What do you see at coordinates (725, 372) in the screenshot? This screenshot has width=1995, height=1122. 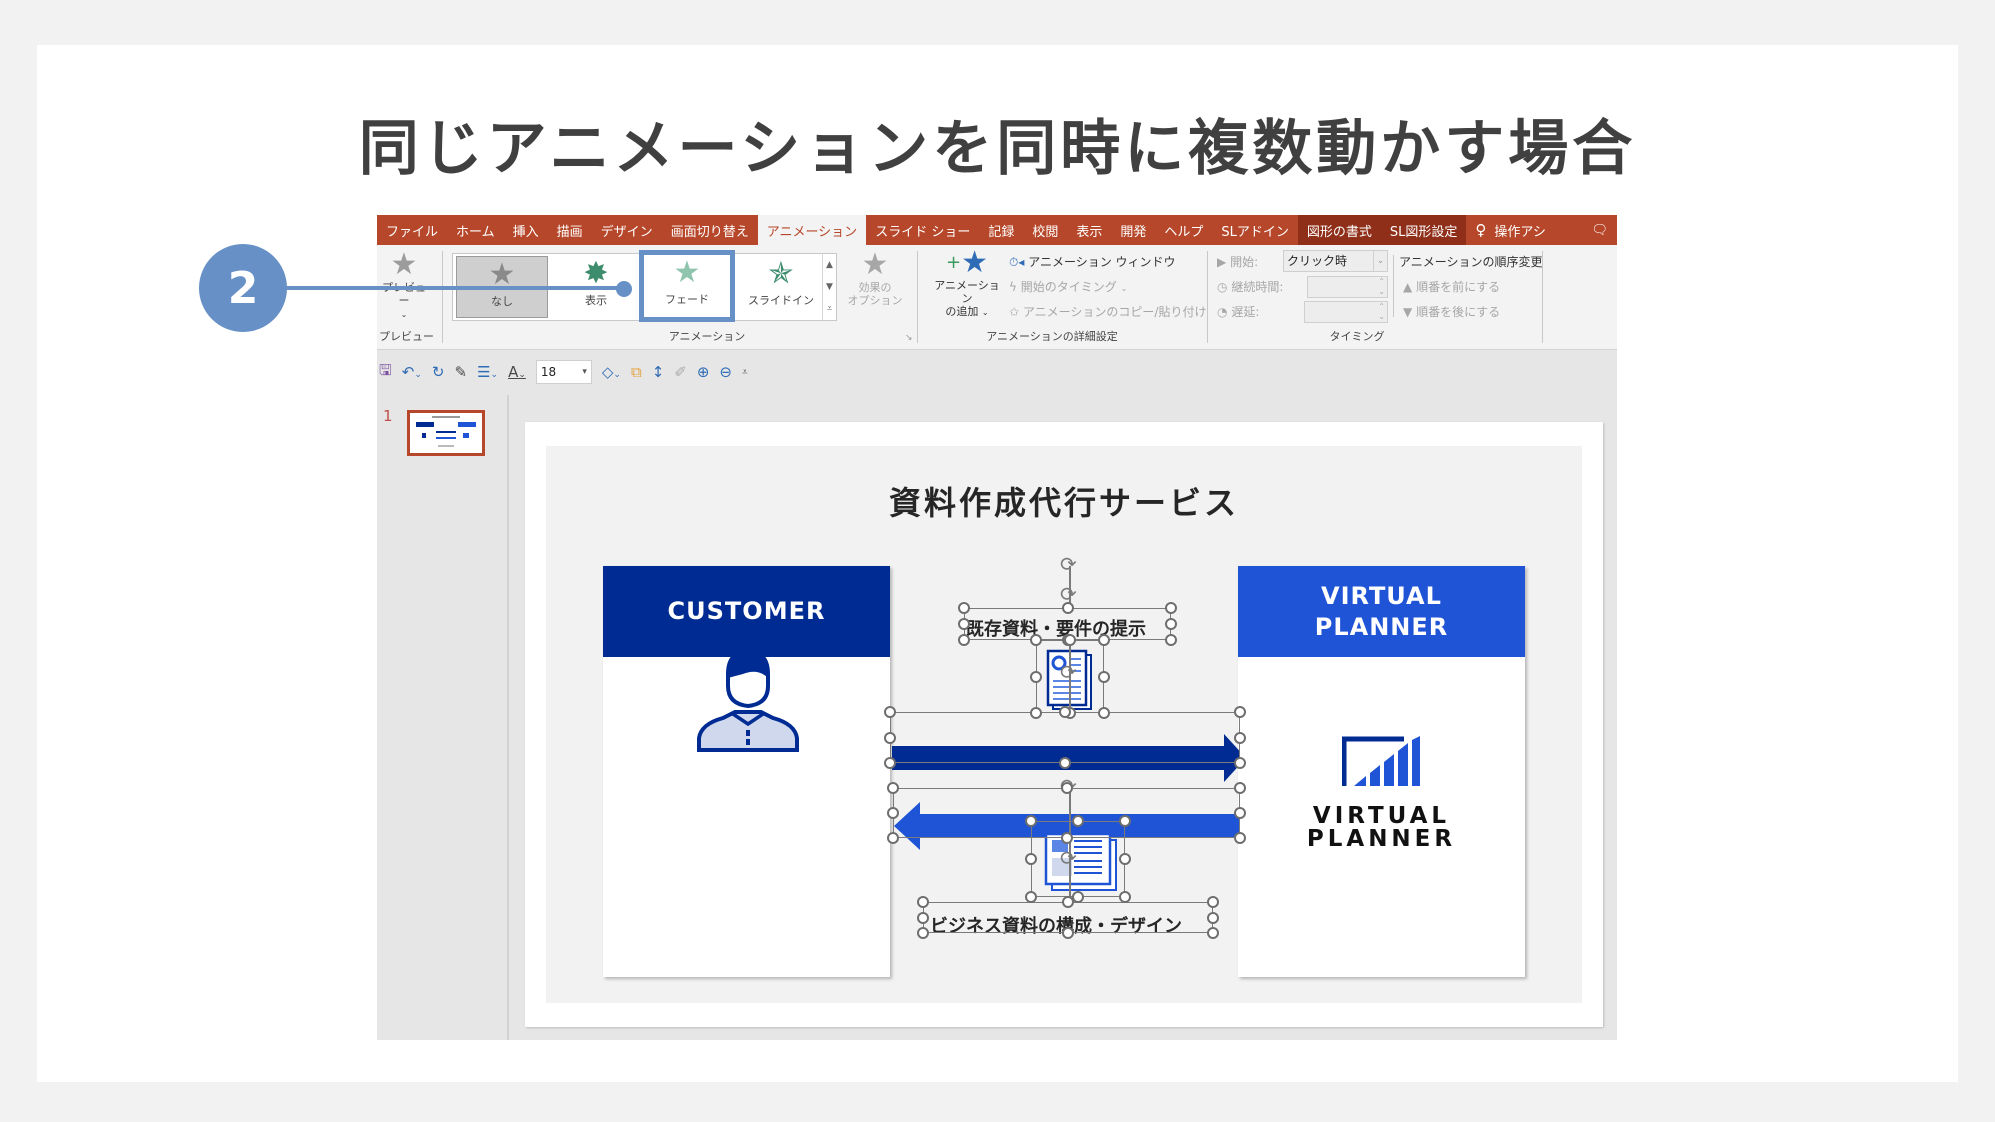 I see `zoom-out-icon: ⊖` at bounding box center [725, 372].